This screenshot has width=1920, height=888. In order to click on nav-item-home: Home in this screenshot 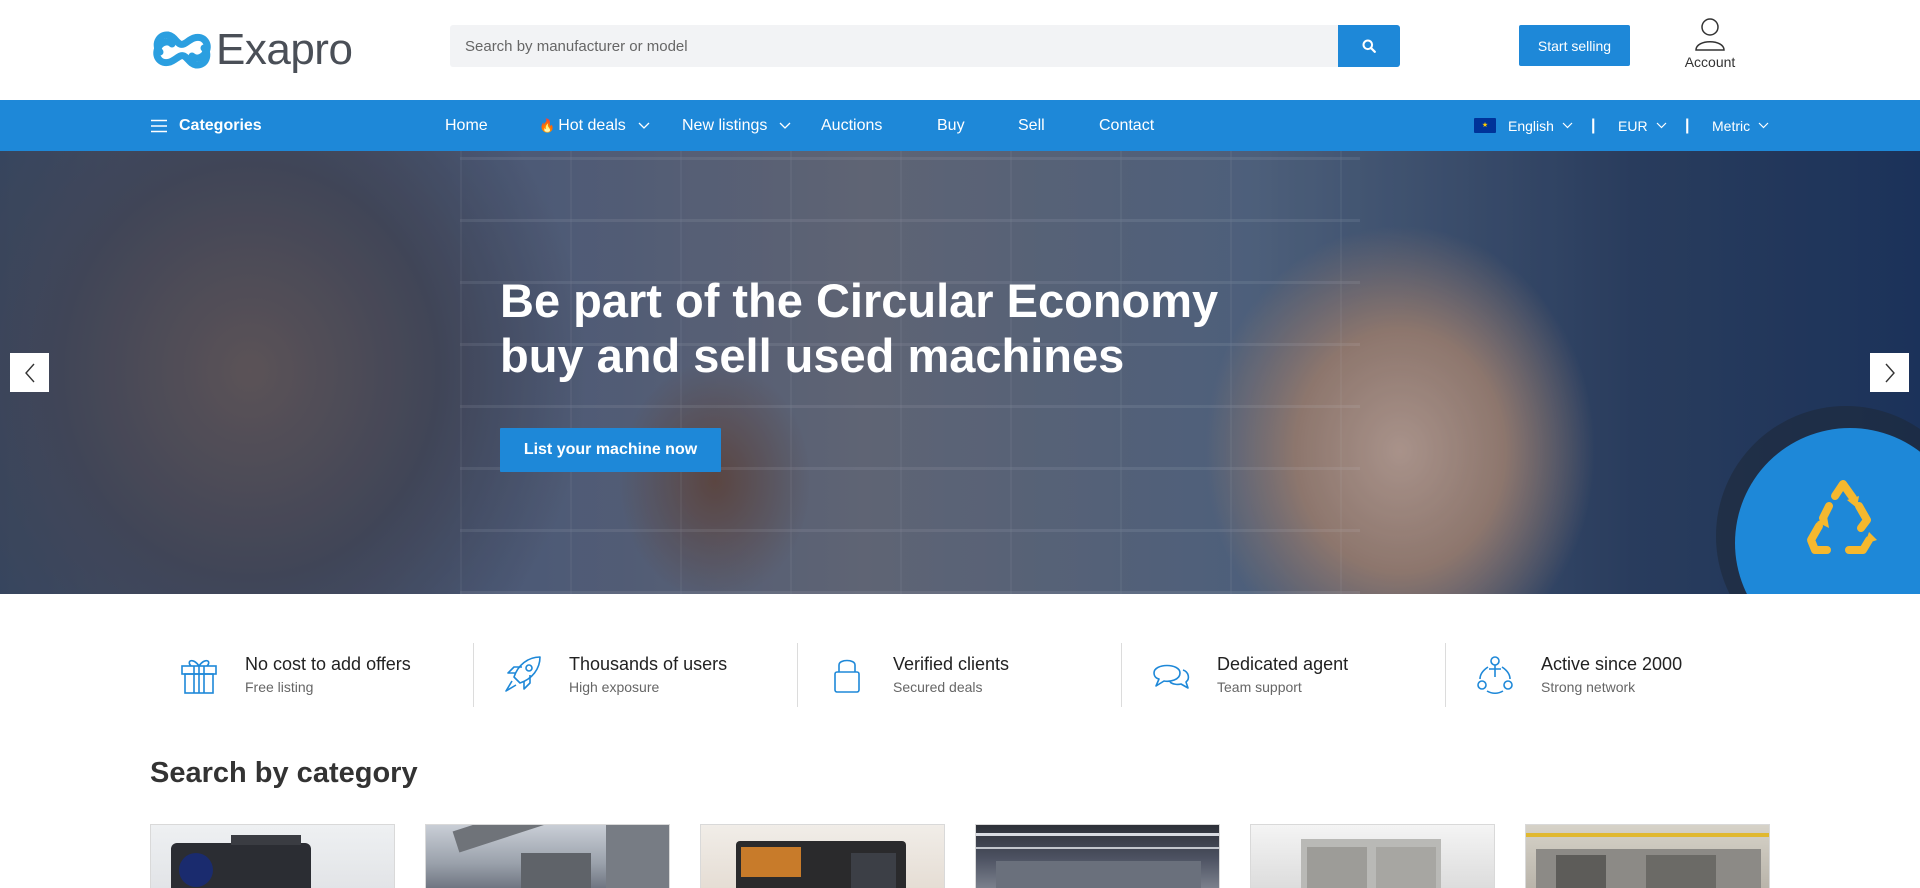, I will do `click(466, 125)`.